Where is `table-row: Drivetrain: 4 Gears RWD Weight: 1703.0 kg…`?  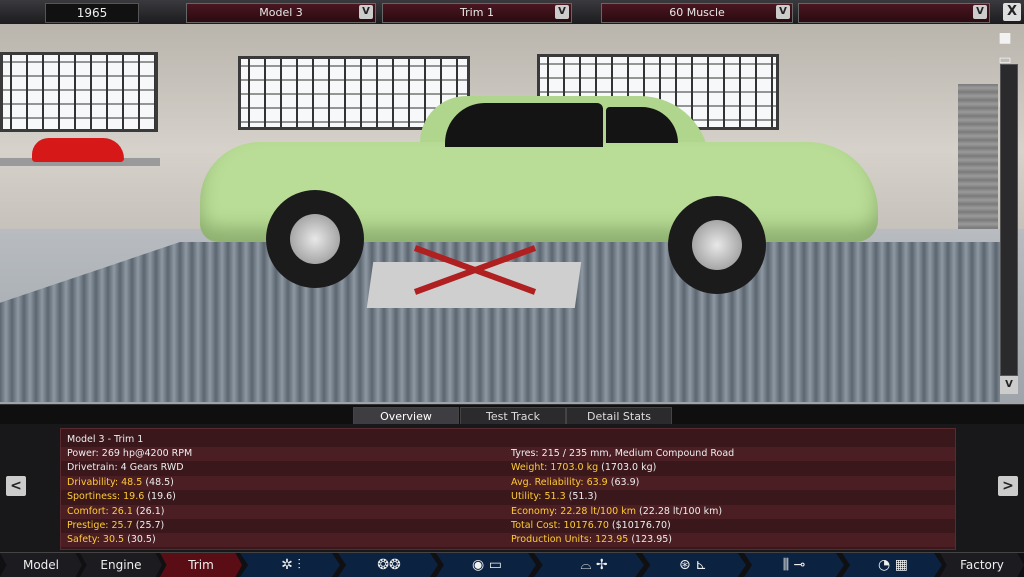
table-row: Drivetrain: 4 Gears RWD Weight: 1703.0 kg… is located at coordinates (508, 468).